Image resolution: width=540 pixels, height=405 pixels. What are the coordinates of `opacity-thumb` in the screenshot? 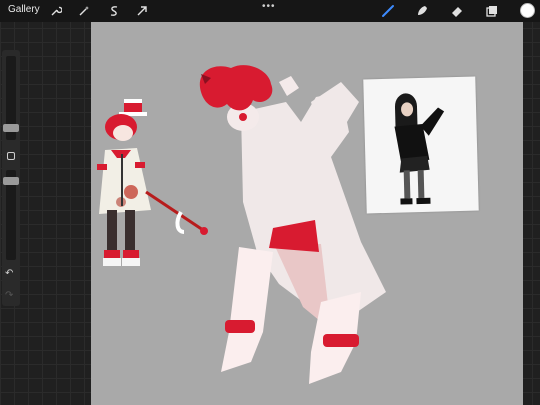 It's located at (11, 181).